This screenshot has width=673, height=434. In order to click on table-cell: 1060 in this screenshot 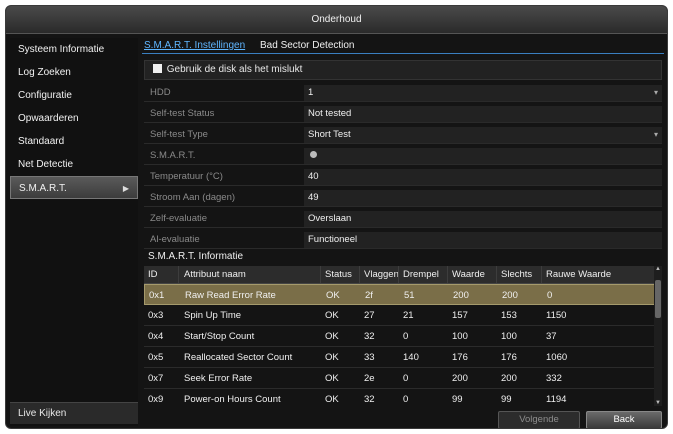, I will do `click(557, 357)`.